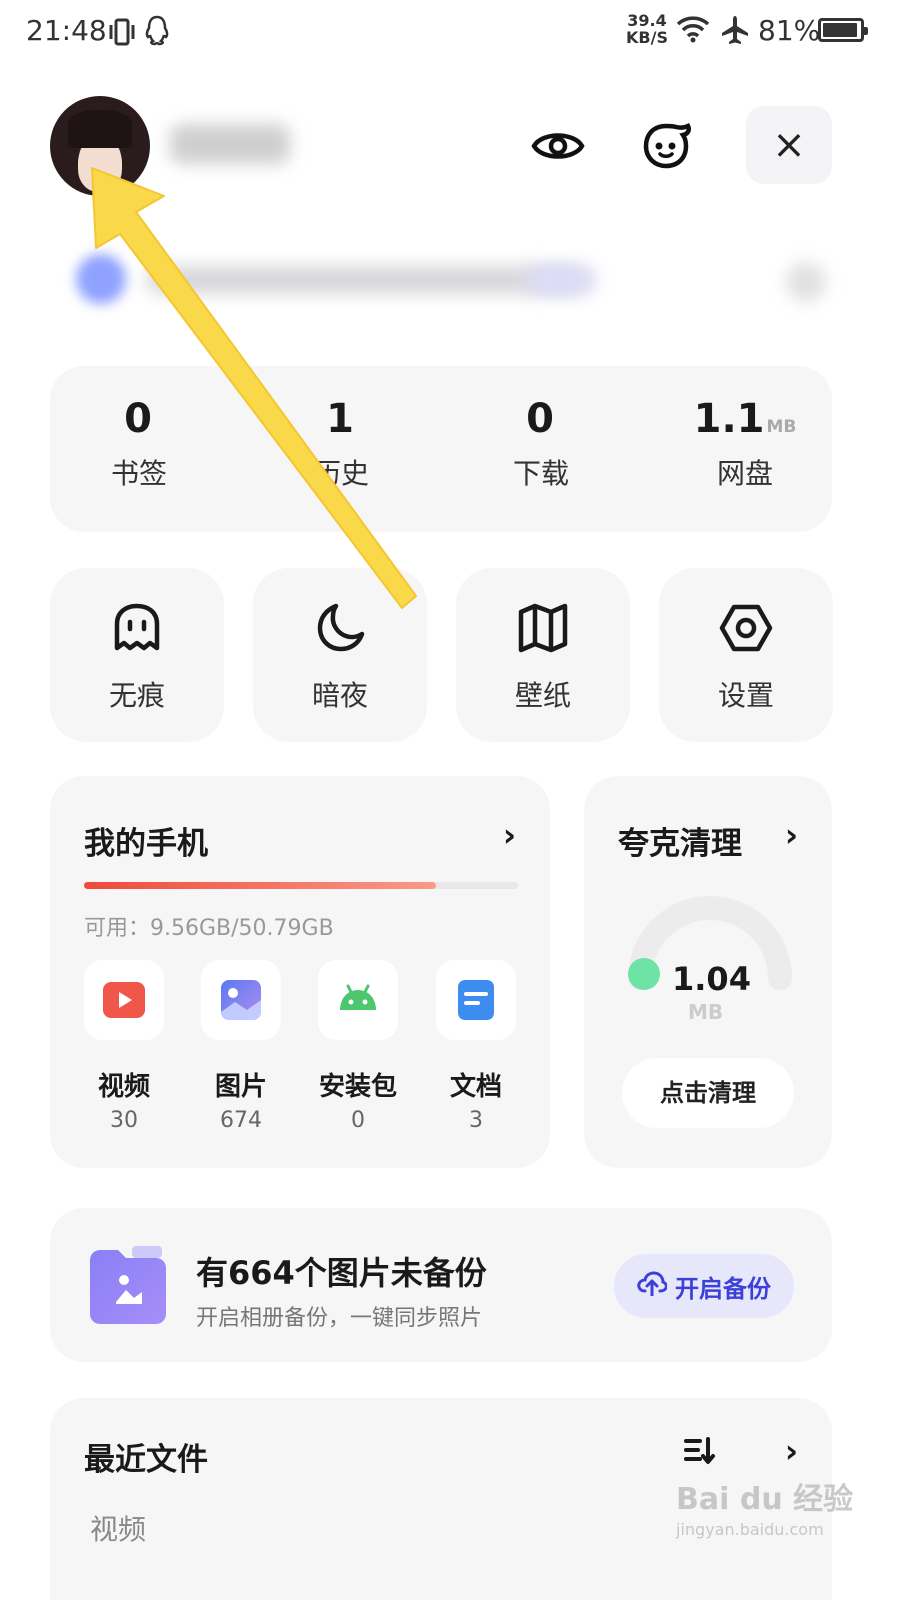 This screenshot has width=900, height=1600. What do you see at coordinates (122, 34) in the screenshot?
I see `vibrate-icon` at bounding box center [122, 34].